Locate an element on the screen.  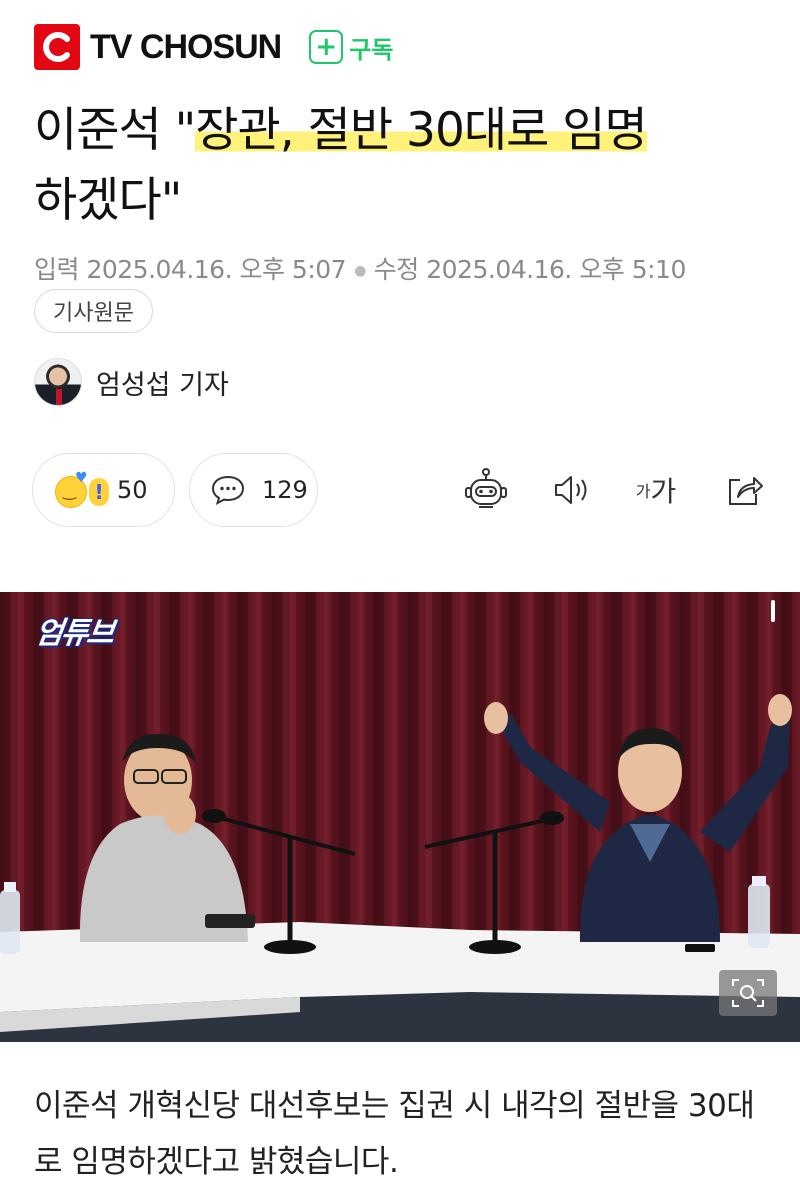
app-header: TV CHOSUN + 구독 is located at coordinates (213, 47).